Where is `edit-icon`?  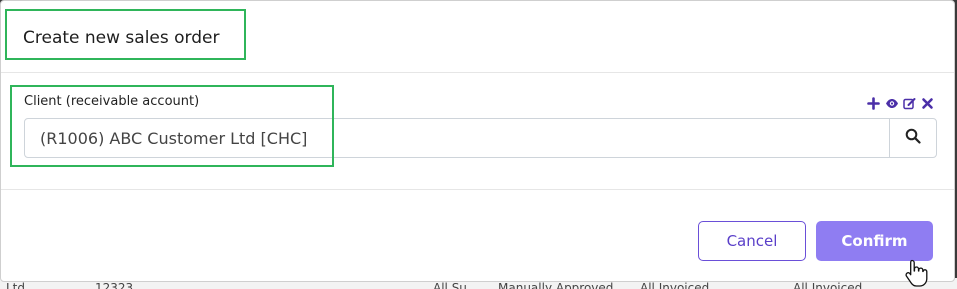
edit-icon is located at coordinates (909, 102).